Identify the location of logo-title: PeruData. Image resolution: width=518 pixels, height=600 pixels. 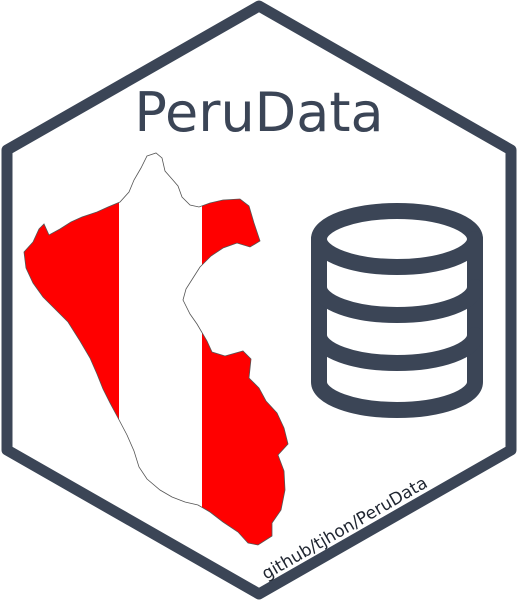
(258, 112).